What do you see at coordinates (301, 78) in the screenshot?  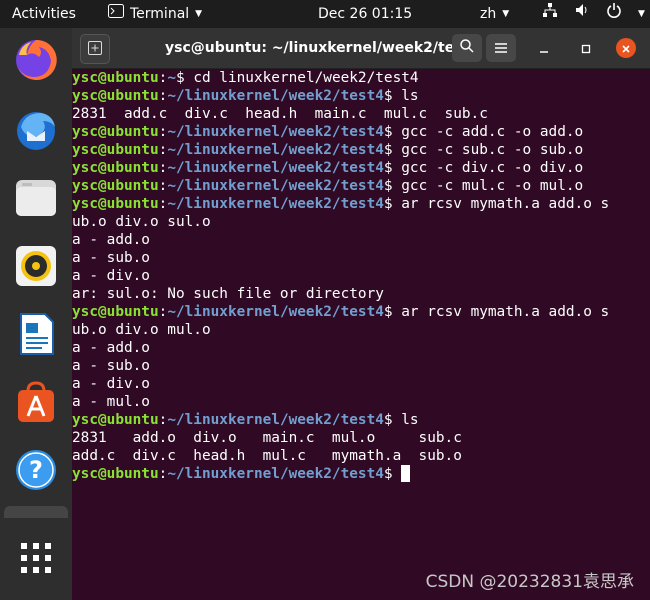 I see `command-text: cd linuxkernel/week2/test4` at bounding box center [301, 78].